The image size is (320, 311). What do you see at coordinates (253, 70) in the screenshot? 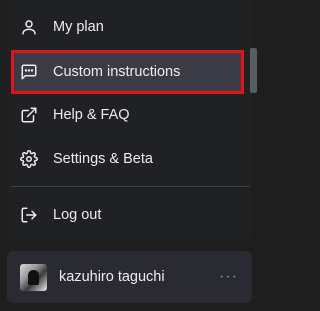
I see `scrollbar` at bounding box center [253, 70].